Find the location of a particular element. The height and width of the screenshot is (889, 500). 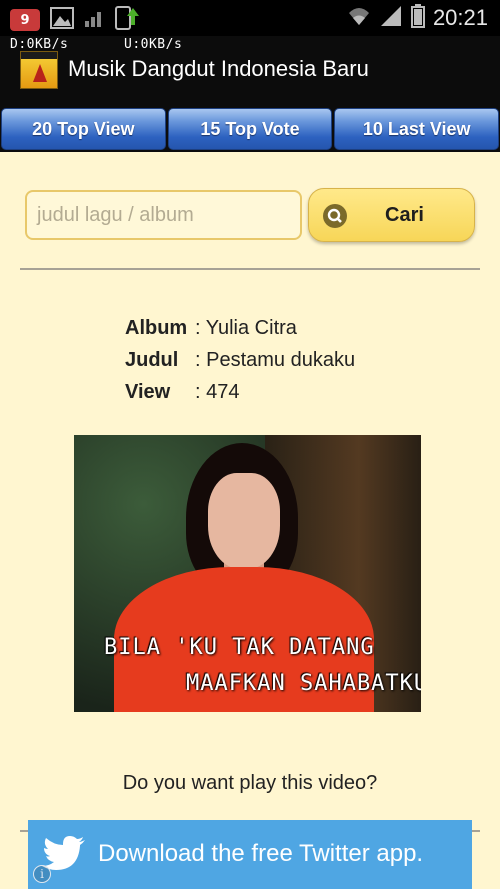

view-label: View is located at coordinates (148, 392).